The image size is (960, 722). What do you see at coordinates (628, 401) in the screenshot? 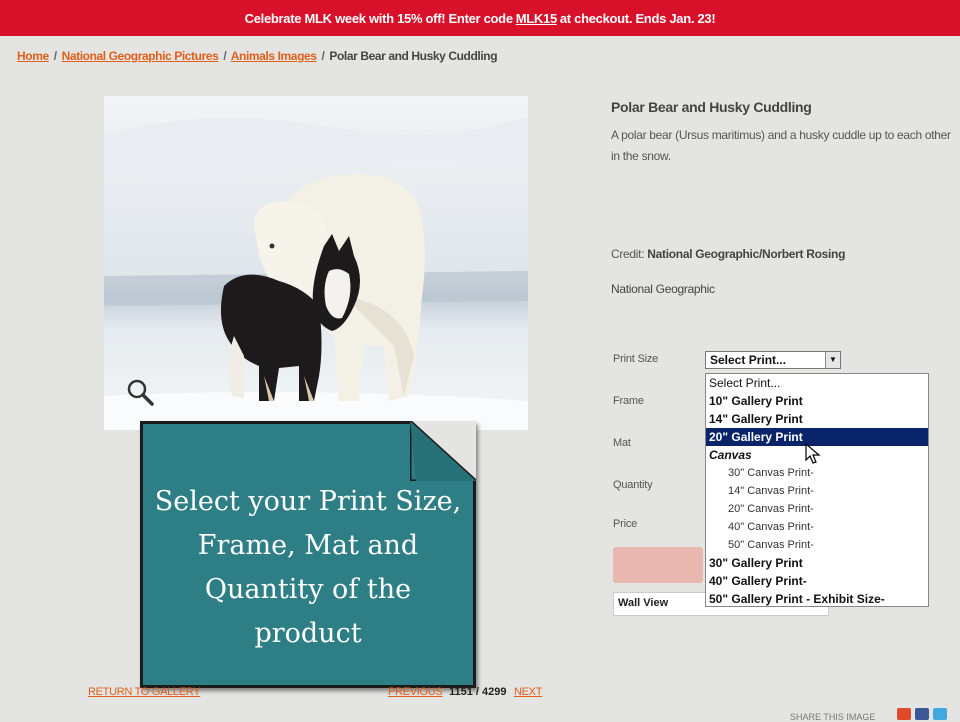
I see `frame-label: Frame` at bounding box center [628, 401].